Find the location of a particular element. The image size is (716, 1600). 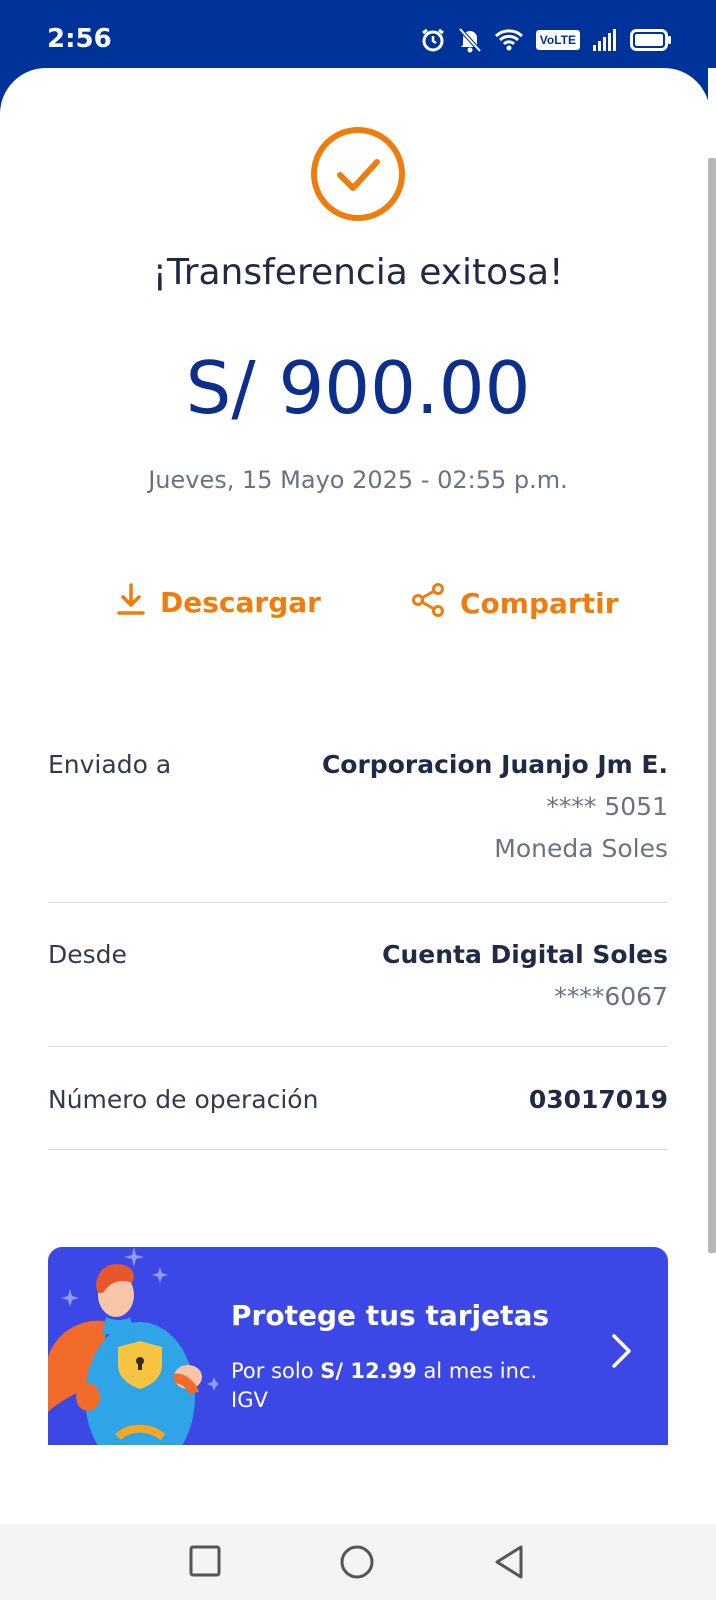

alarm-icon is located at coordinates (433, 40).